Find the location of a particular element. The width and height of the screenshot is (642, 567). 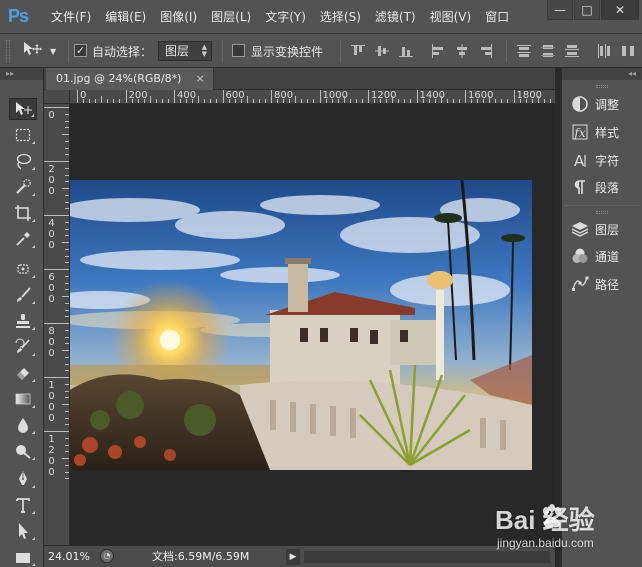

document-tab-bar: 01.jpg @ 24%(RGB/8*) × is located at coordinates (299, 79).